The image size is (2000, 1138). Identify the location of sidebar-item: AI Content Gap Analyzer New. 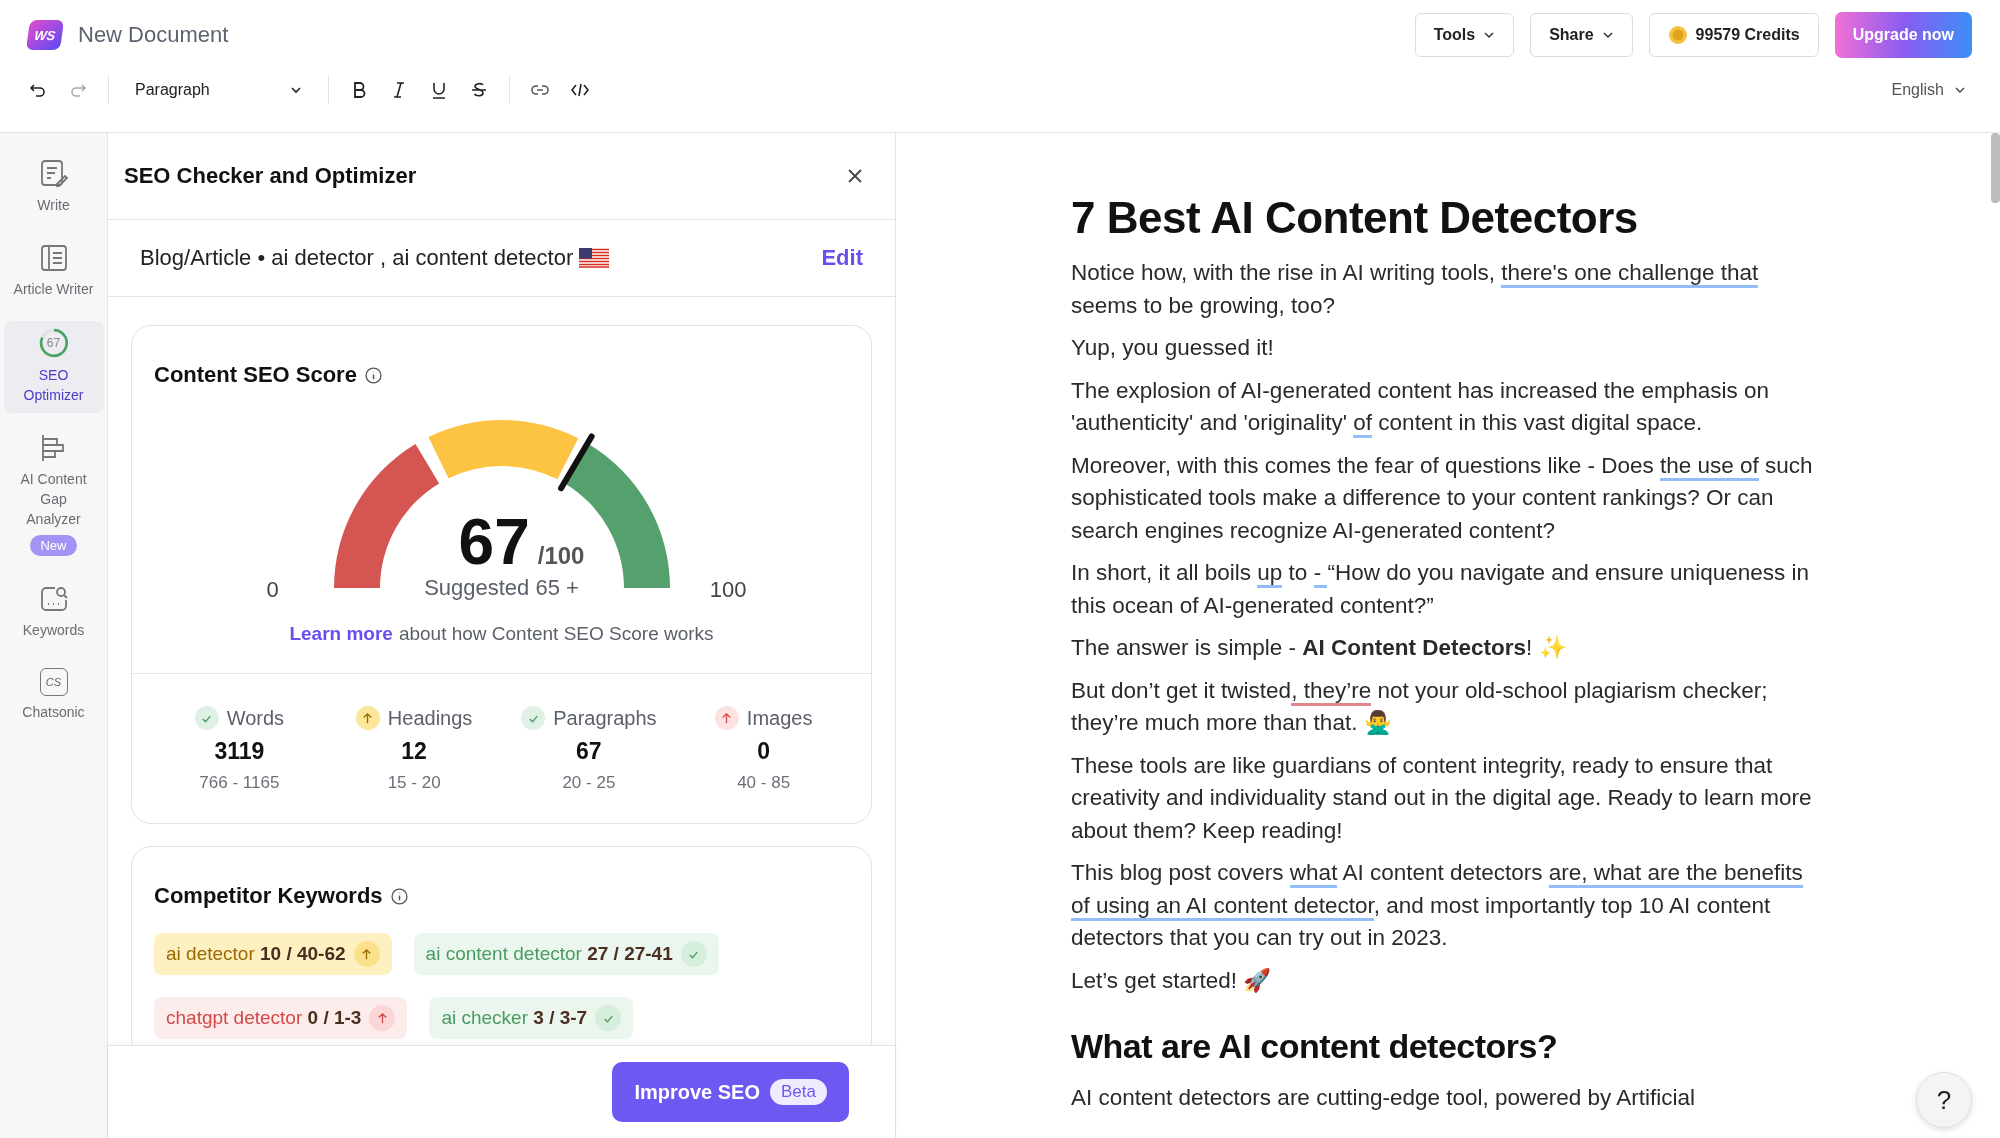
(53, 495).